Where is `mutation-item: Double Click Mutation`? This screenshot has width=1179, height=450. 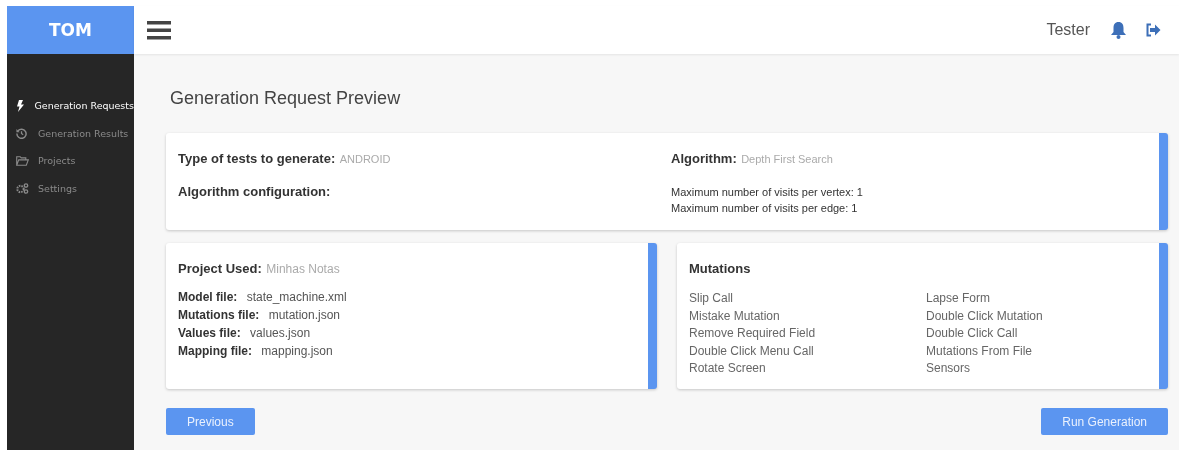
mutation-item: Double Click Mutation is located at coordinates (985, 316).